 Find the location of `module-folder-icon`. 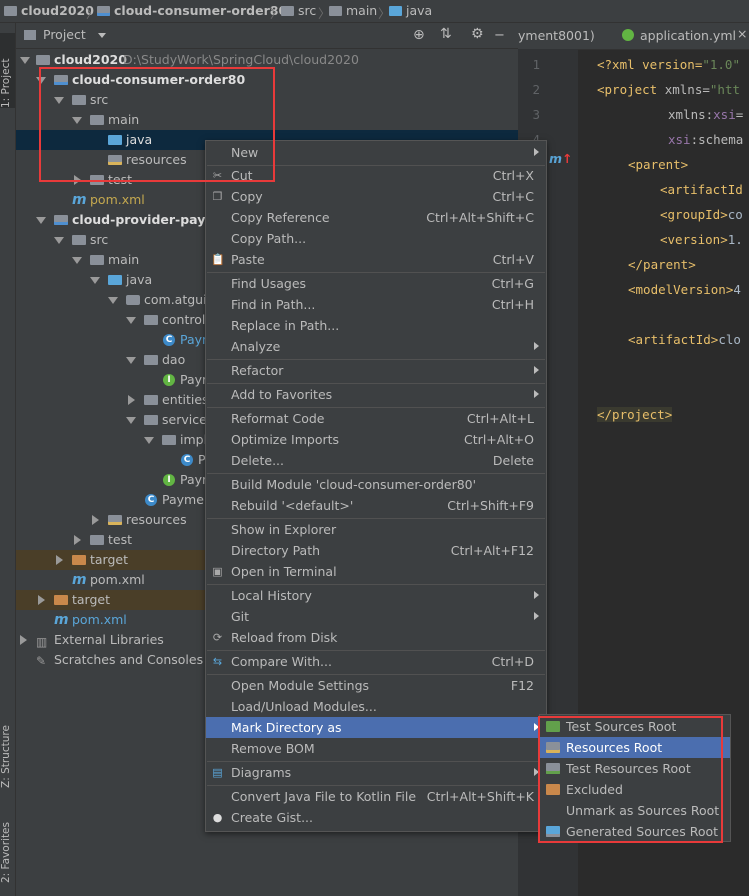

module-folder-icon is located at coordinates (103, 11).